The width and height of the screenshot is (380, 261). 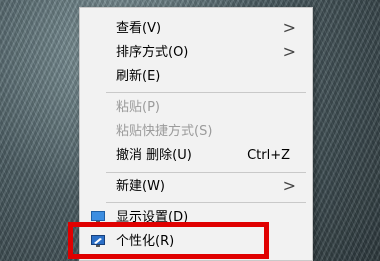 What do you see at coordinates (152, 52) in the screenshot?
I see `menu-item-sort-by-label: 排序方式(O)` at bounding box center [152, 52].